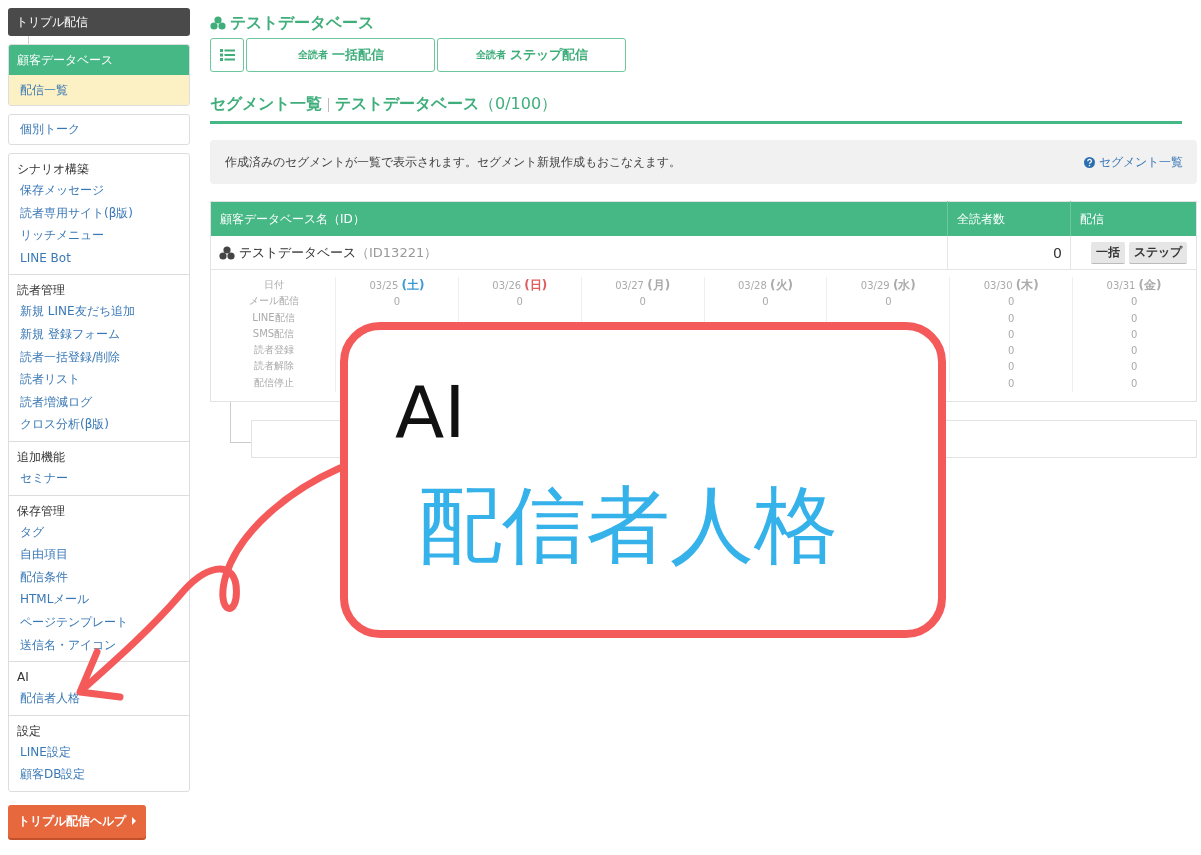  I want to click on stat-label: LINE配信, so click(273, 317).